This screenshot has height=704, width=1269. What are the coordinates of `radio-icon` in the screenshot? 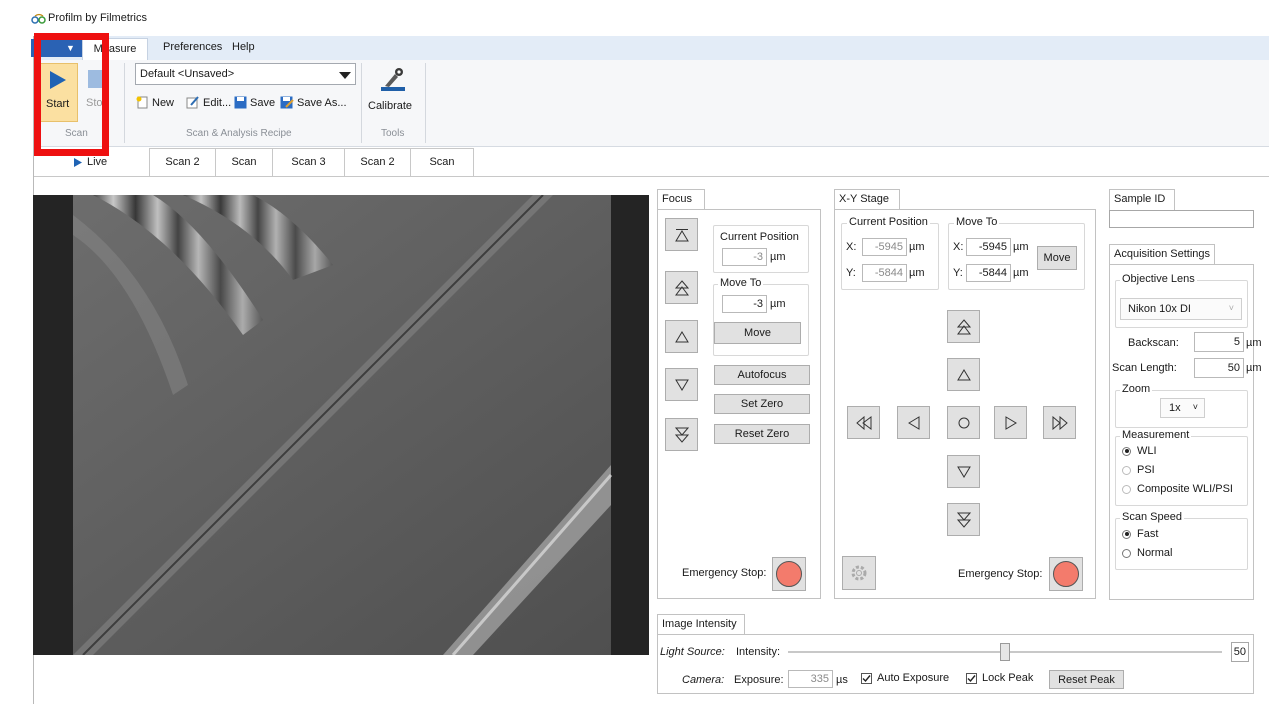 It's located at (1126, 553).